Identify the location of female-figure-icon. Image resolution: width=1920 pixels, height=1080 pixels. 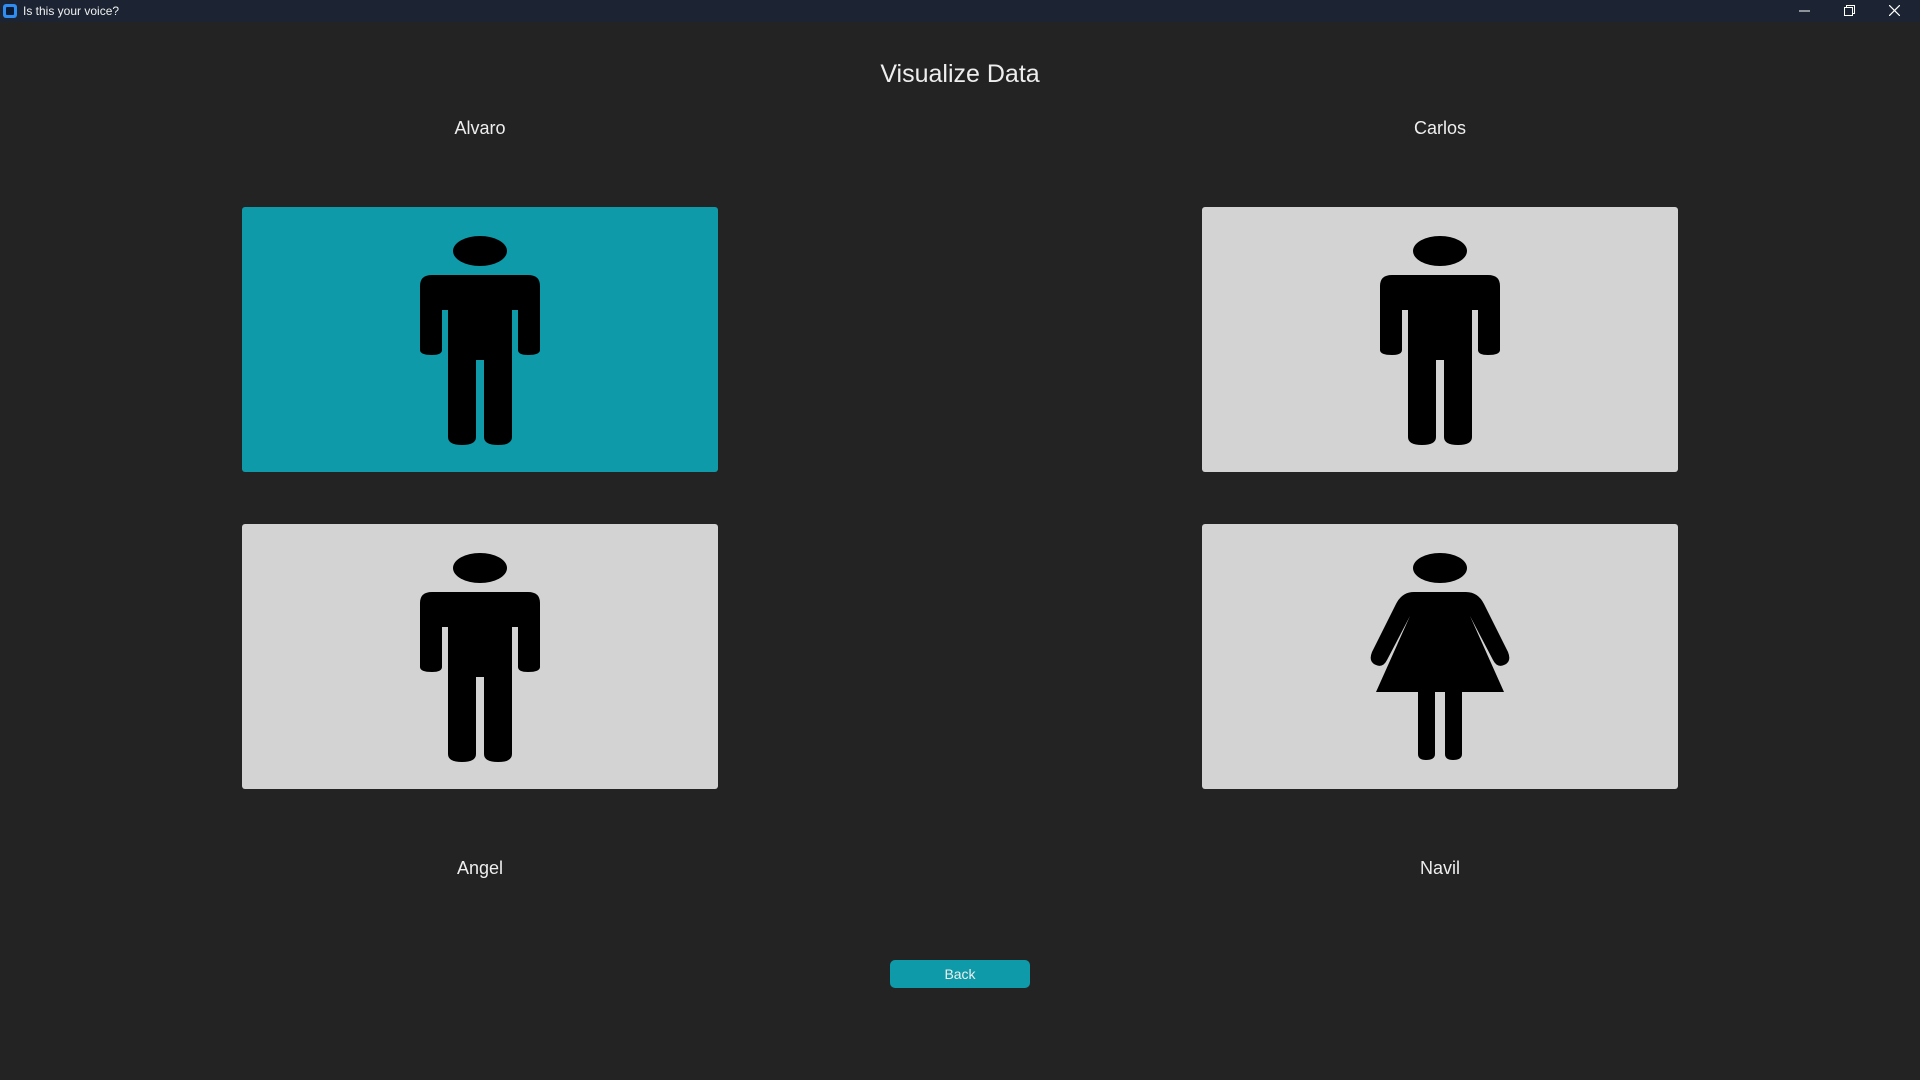
(1440, 656).